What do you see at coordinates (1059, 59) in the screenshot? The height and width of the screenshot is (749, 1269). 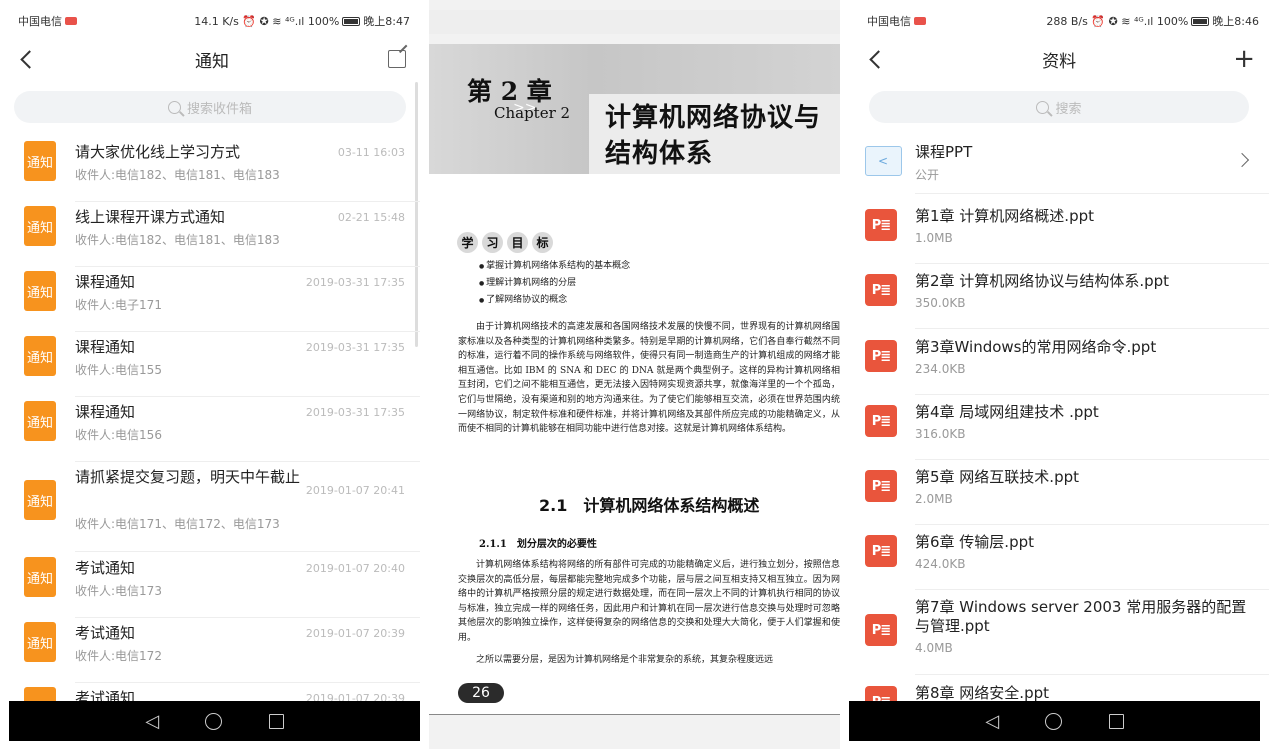 I see `title-bar: 资料 +` at bounding box center [1059, 59].